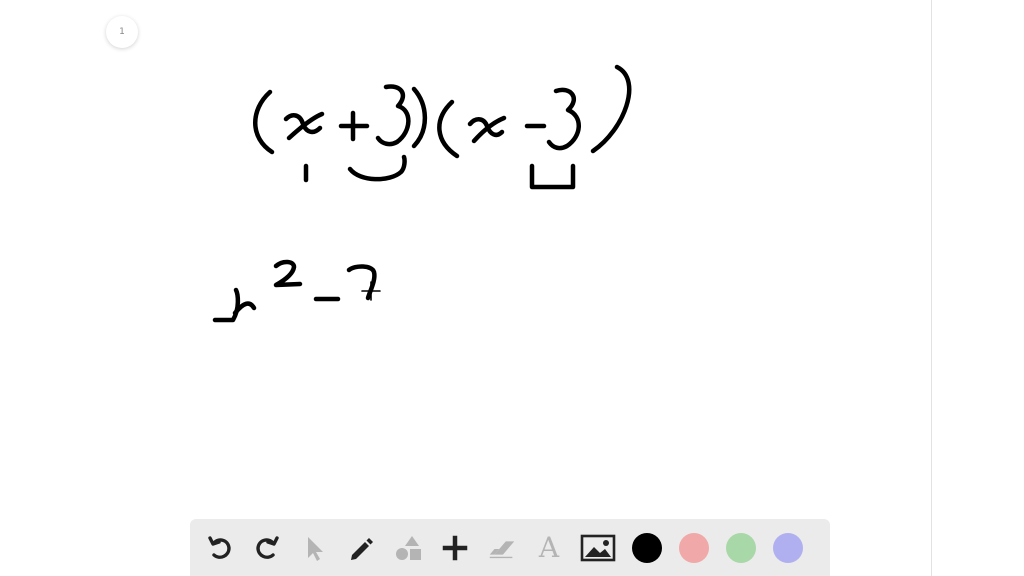 The width and height of the screenshot is (1024, 576). What do you see at coordinates (305, 126) in the screenshot?
I see `ink-x-1b` at bounding box center [305, 126].